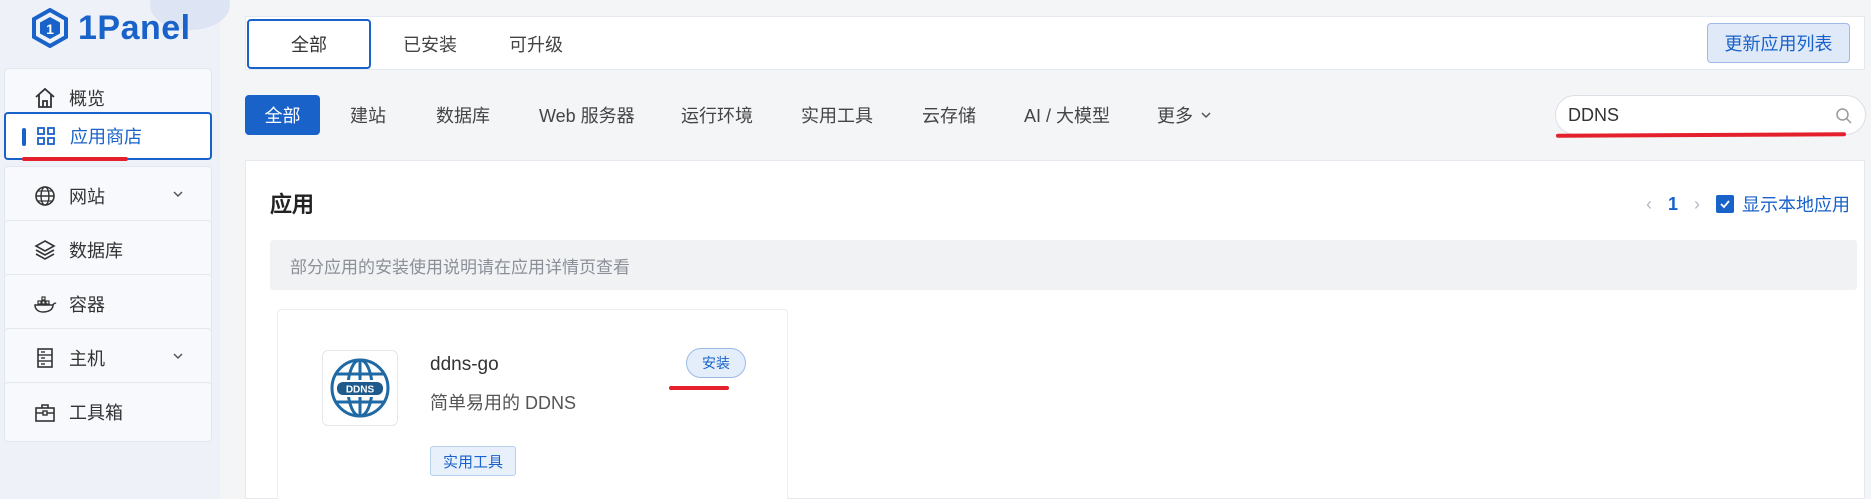 Image resolution: width=1871 pixels, height=499 pixels. I want to click on show-local-apps-toggle: 显示本地应用, so click(1783, 204).